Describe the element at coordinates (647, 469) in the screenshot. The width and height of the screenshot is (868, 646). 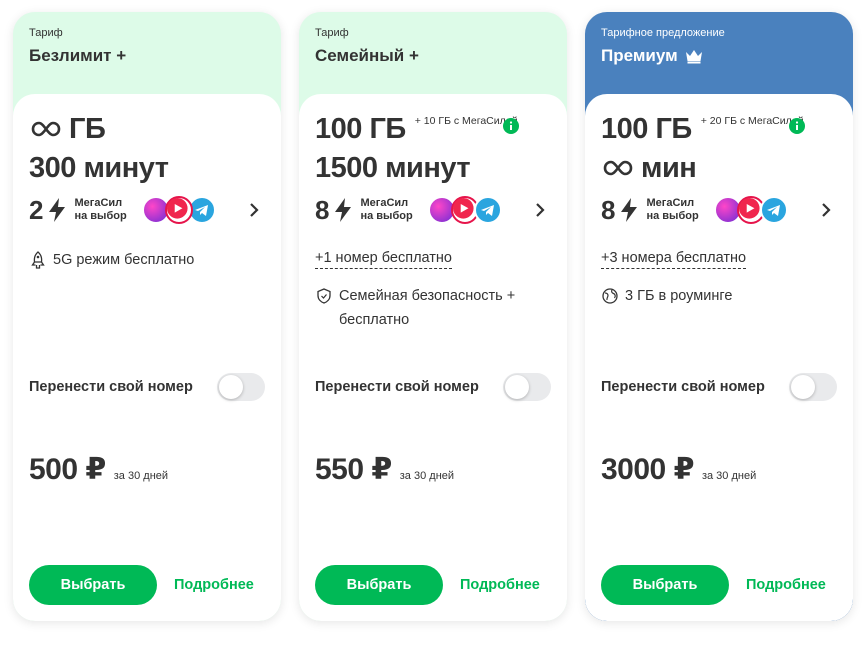
I see `price: 3000 ₽` at that location.